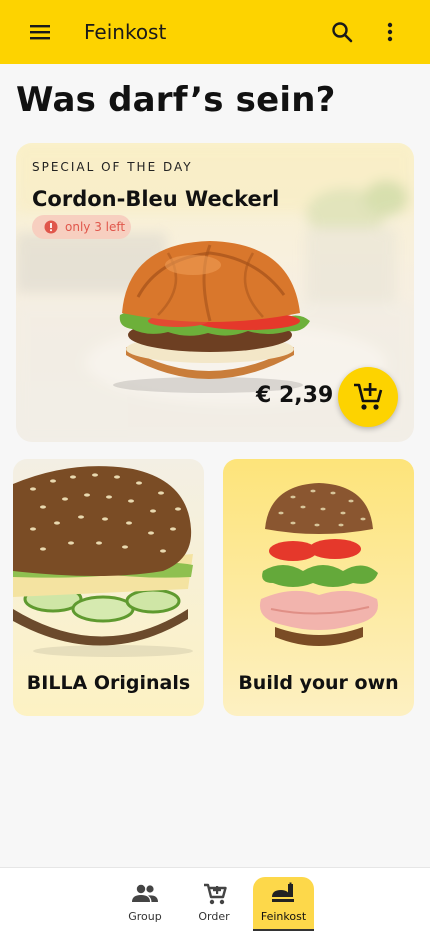 The image size is (430, 932). What do you see at coordinates (295, 395) in the screenshot?
I see `special-price: € 2,39` at bounding box center [295, 395].